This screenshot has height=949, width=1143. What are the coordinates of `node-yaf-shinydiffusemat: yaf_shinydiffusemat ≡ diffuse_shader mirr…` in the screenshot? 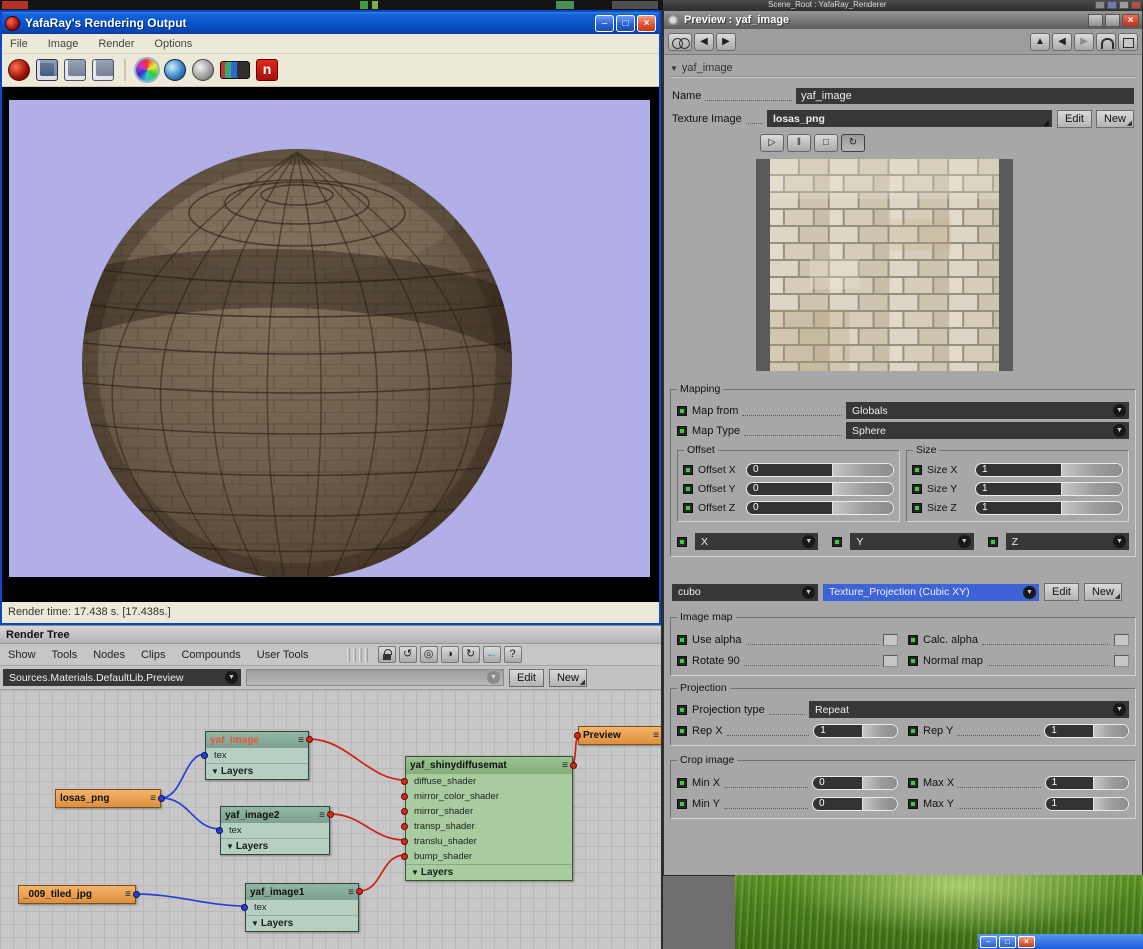 It's located at (489, 818).